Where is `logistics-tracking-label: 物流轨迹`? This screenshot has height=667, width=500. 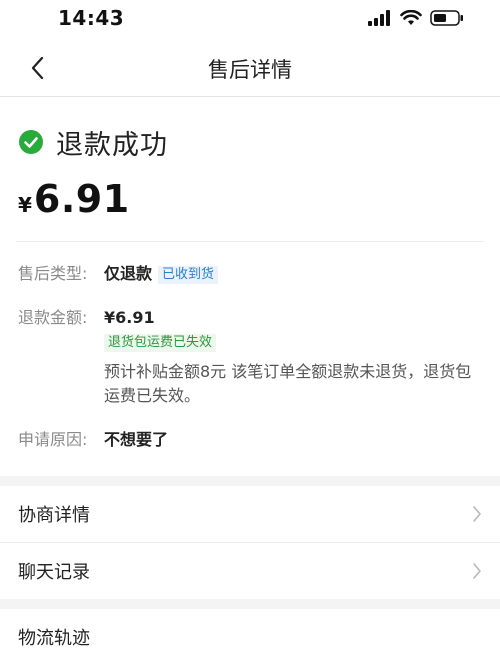 logistics-tracking-label: 物流轨迹 is located at coordinates (54, 638).